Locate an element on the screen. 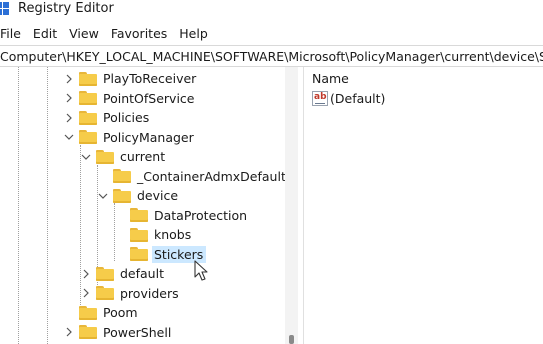  menu-bar: File Edit View Favorites Help is located at coordinates (107, 34).